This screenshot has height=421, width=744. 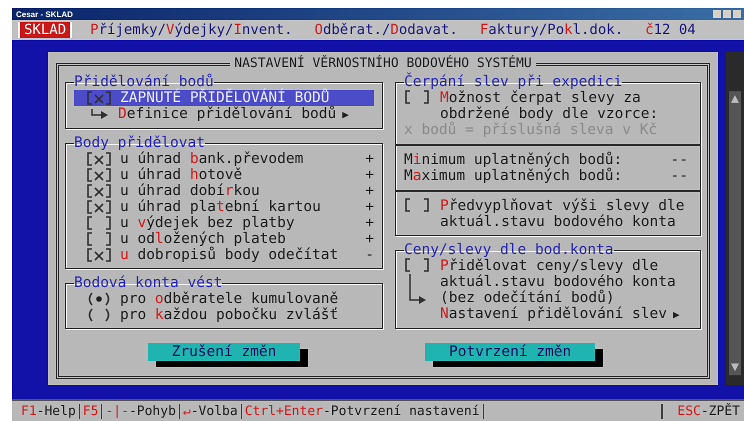 I want to click on group-title: Bodová konta vést, so click(x=148, y=283).